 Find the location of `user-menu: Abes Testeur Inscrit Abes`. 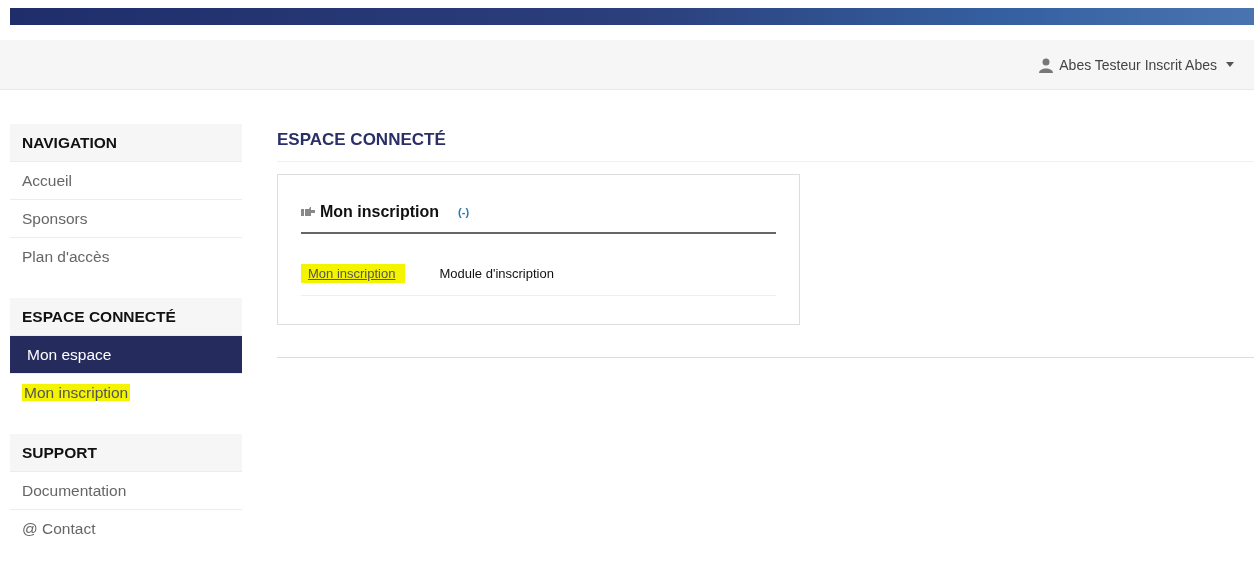

user-menu: Abes Testeur Inscrit Abes is located at coordinates (1136, 64).